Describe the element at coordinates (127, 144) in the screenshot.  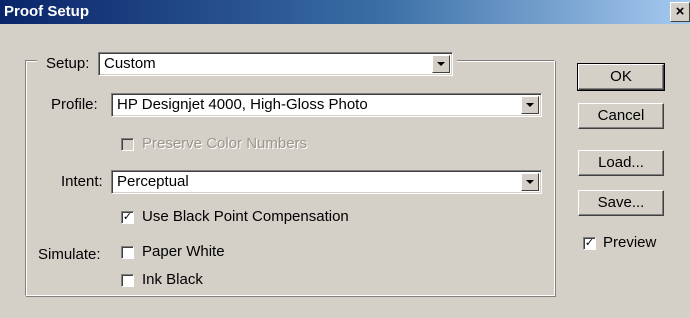
I see `preserve-color-numbers-checkbox` at that location.